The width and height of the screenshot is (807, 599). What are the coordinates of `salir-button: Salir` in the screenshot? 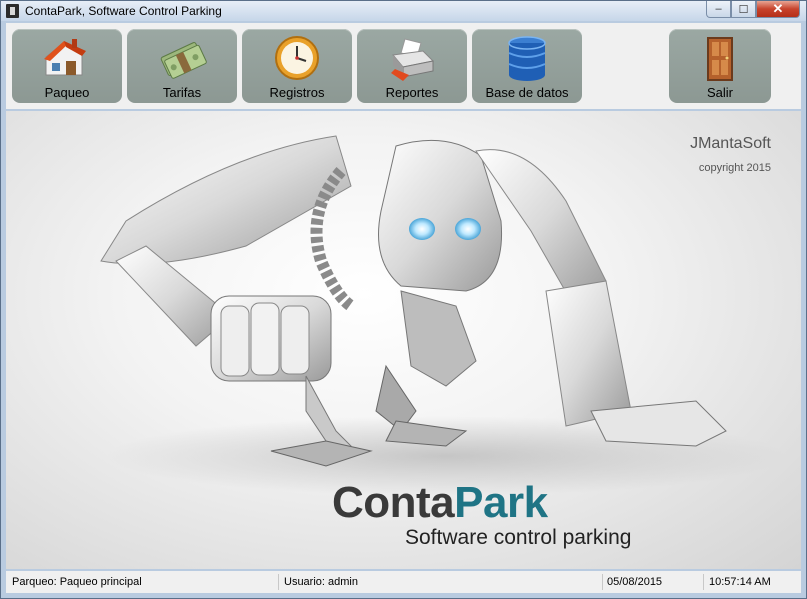 It's located at (720, 66).